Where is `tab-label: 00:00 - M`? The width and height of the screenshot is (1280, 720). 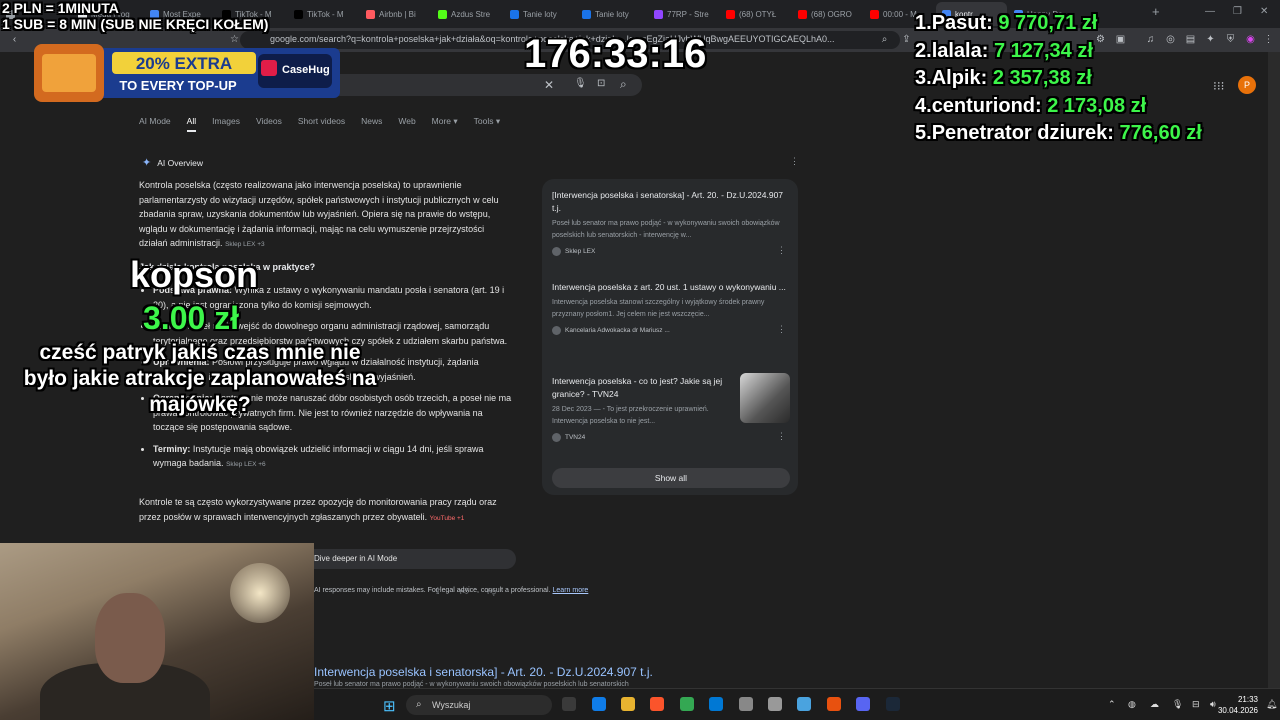 tab-label: 00:00 - M is located at coordinates (900, 14).